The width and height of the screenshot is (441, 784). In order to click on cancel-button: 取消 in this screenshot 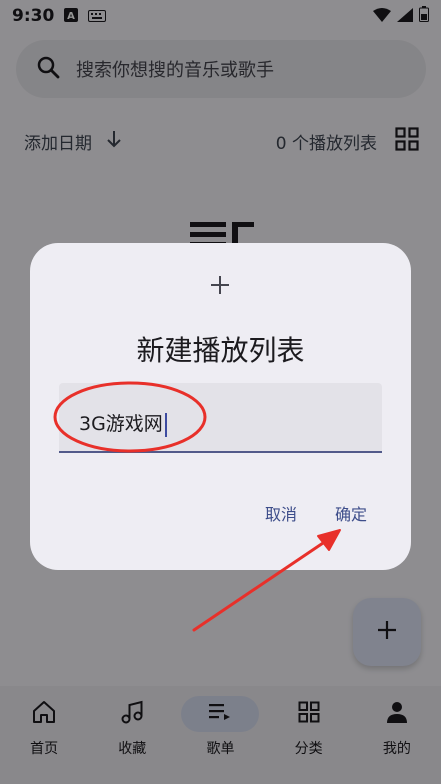, I will do `click(281, 513)`.